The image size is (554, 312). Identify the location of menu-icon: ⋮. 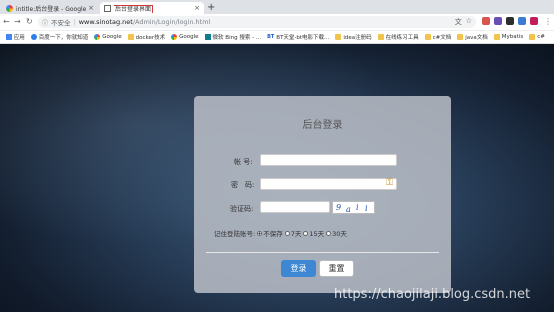
(548, 21).